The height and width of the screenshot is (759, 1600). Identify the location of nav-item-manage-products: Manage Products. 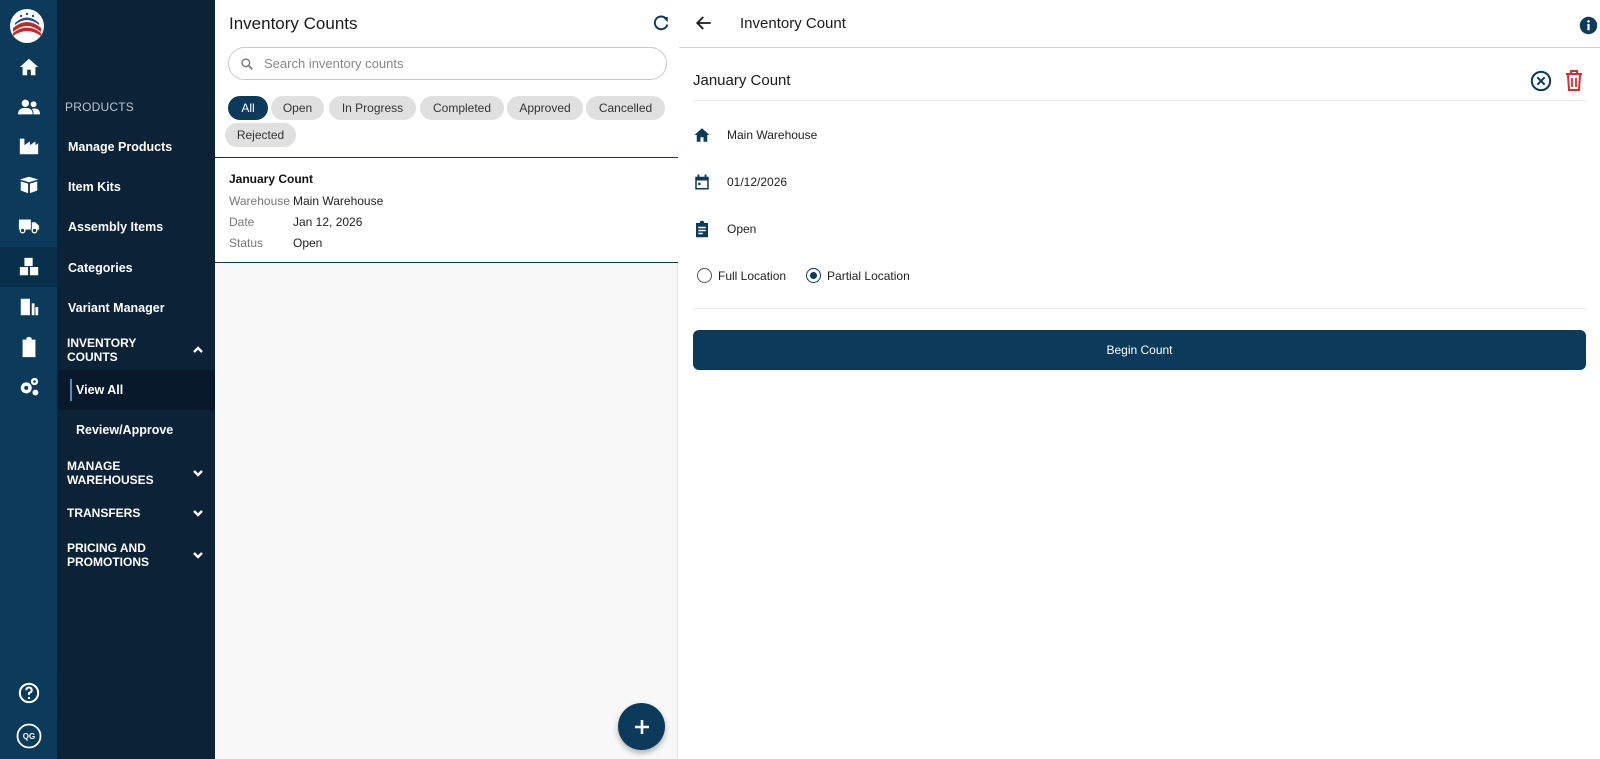
(136, 147).